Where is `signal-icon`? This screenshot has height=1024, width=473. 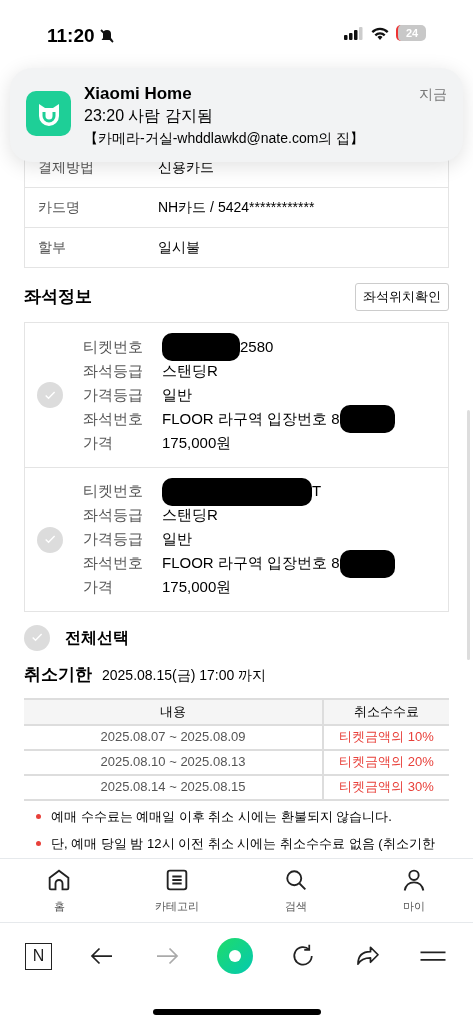 signal-icon is located at coordinates (354, 33).